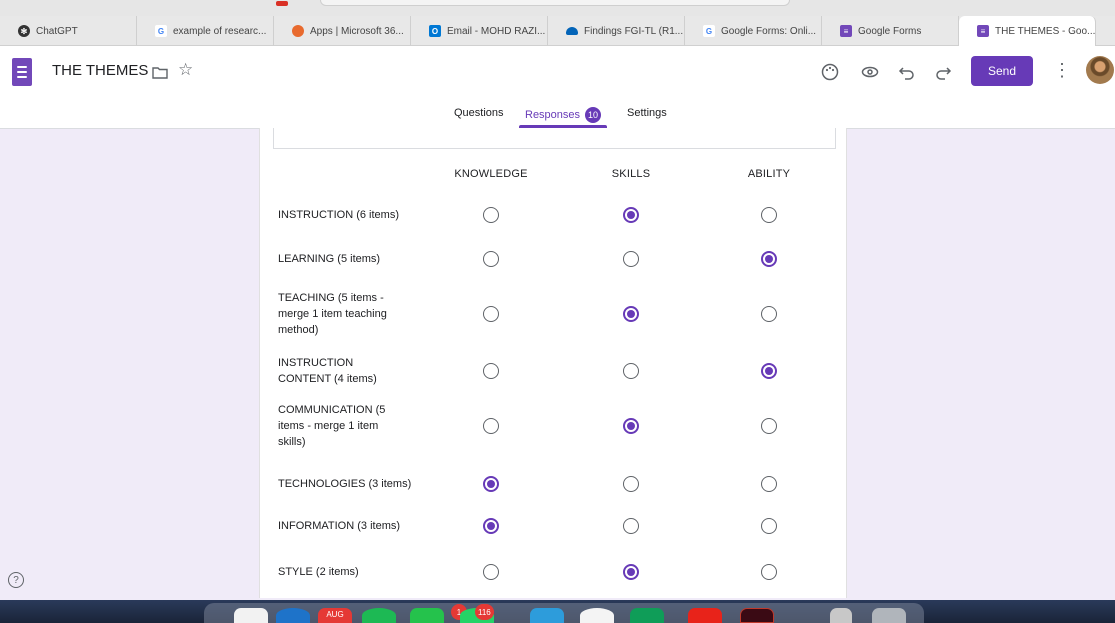  What do you see at coordinates (298, 31) in the screenshot?
I see `microsoft-icon` at bounding box center [298, 31].